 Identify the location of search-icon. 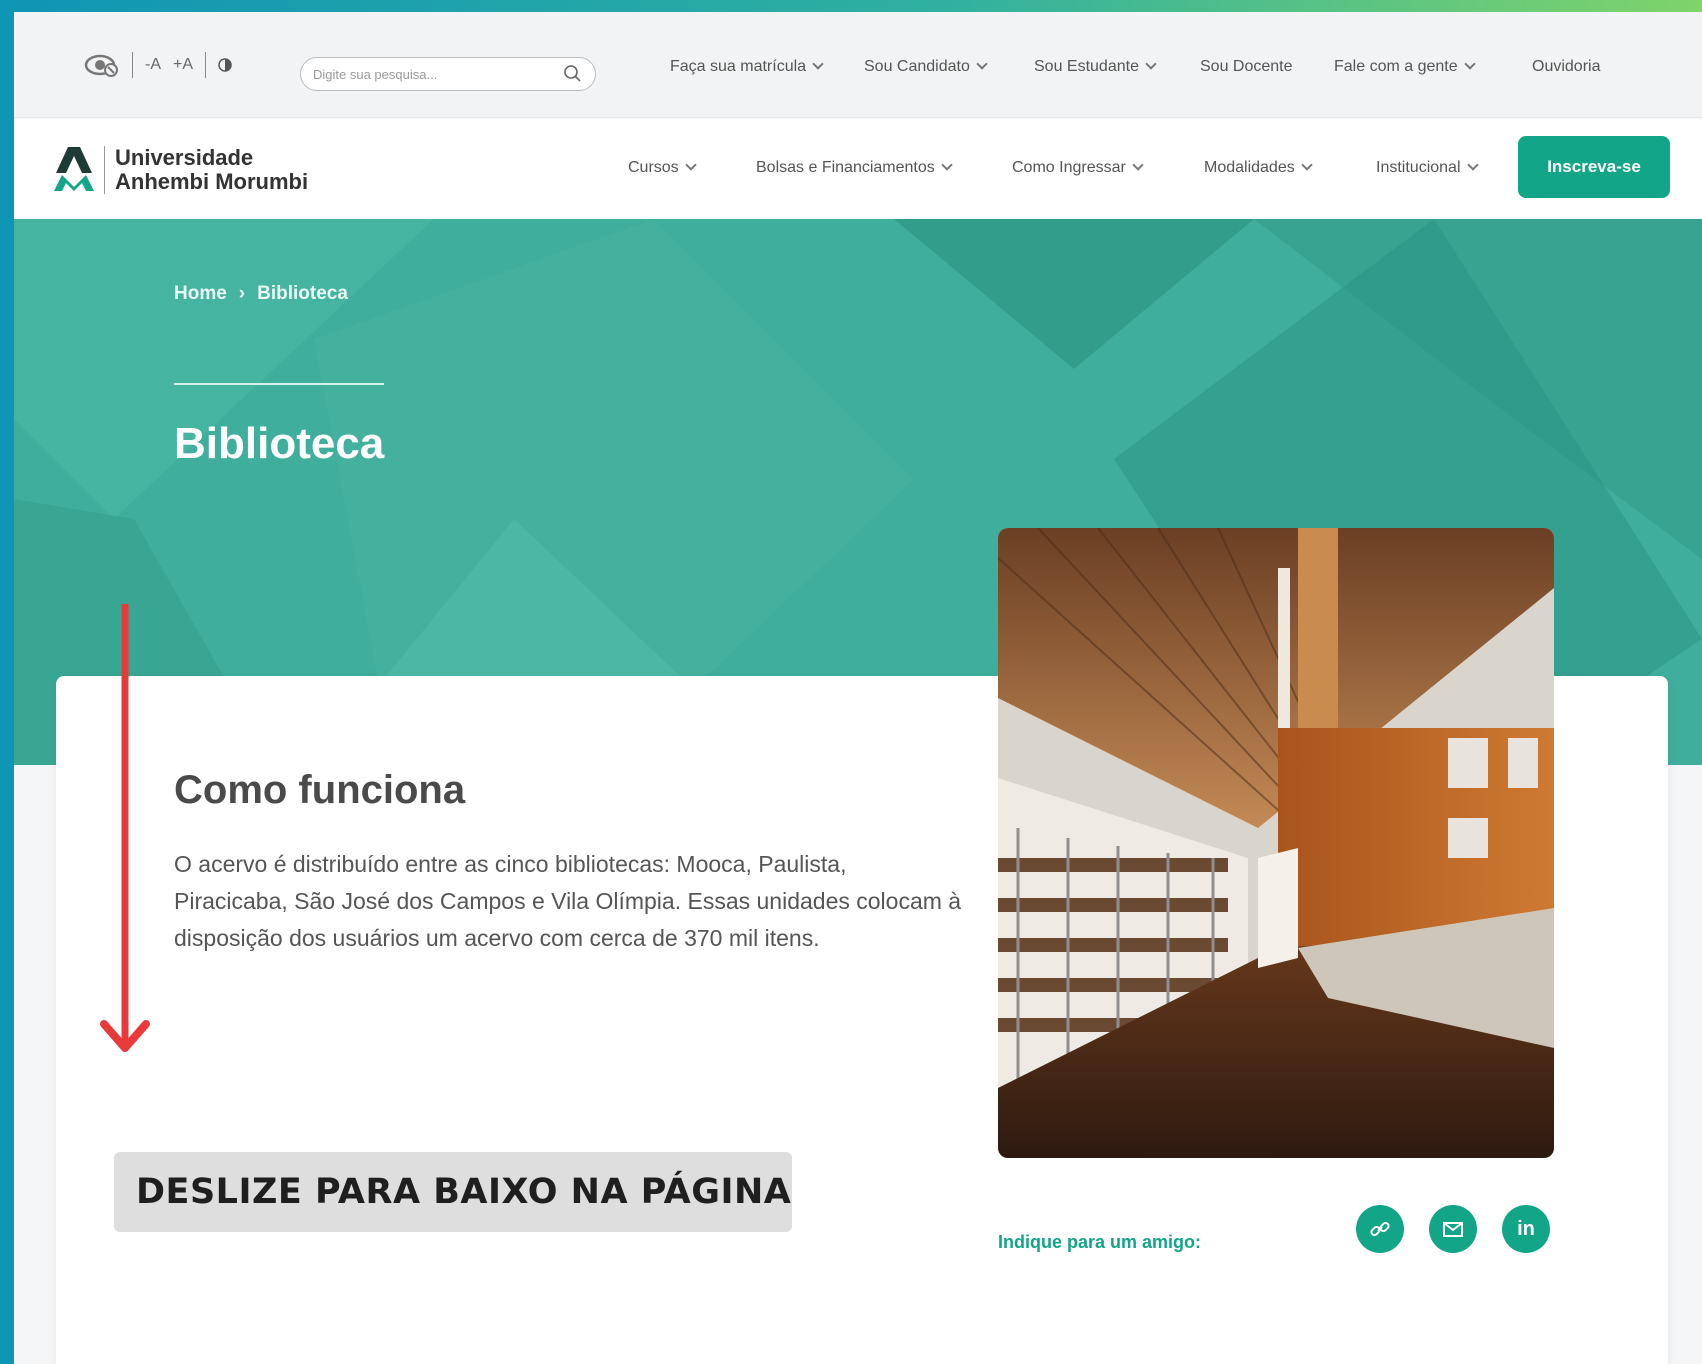
(573, 74).